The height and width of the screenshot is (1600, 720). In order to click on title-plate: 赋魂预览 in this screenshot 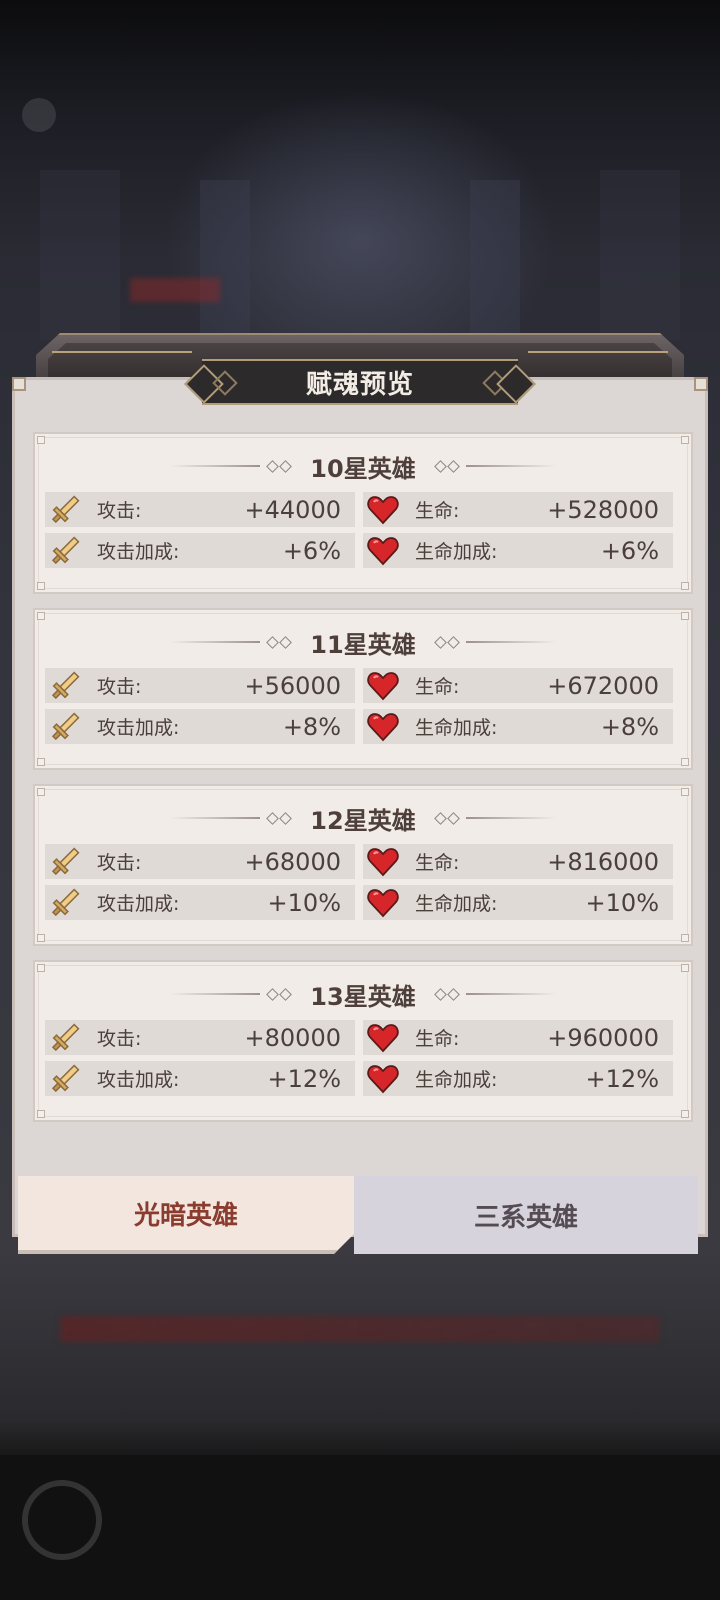, I will do `click(360, 382)`.